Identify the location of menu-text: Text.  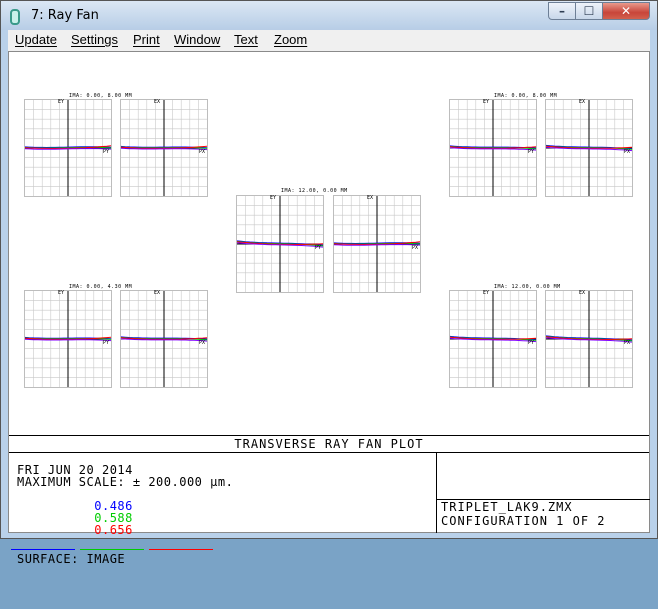
(246, 39).